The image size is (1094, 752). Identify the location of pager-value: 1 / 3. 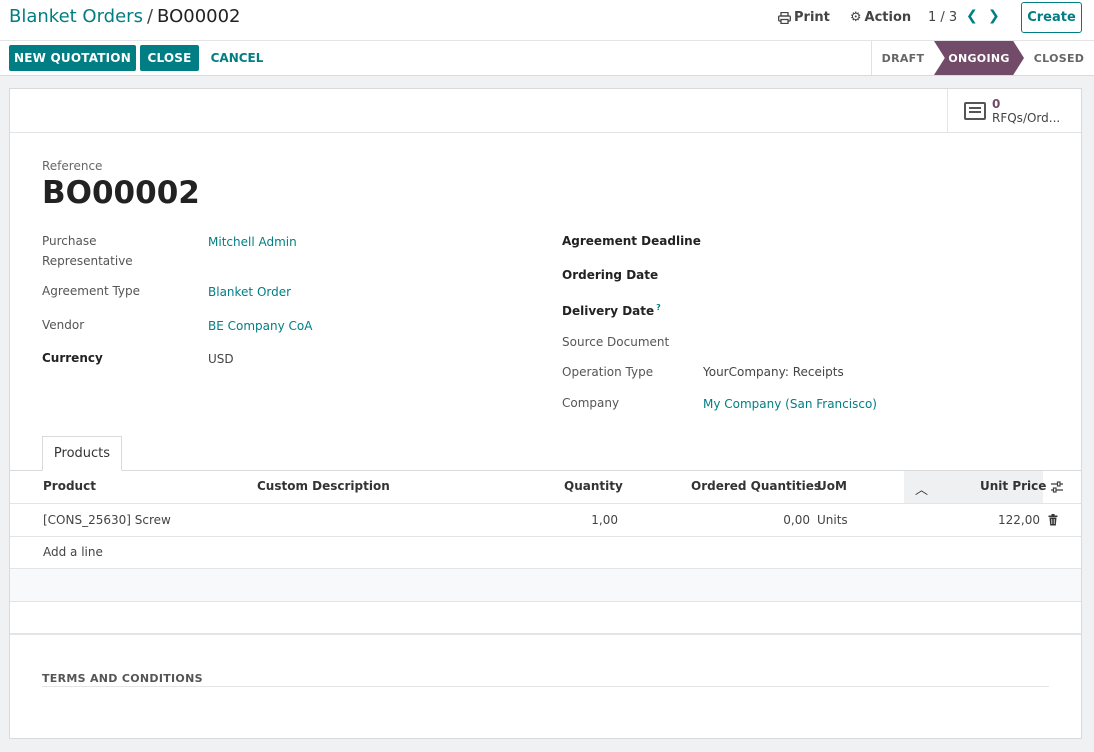
(942, 17).